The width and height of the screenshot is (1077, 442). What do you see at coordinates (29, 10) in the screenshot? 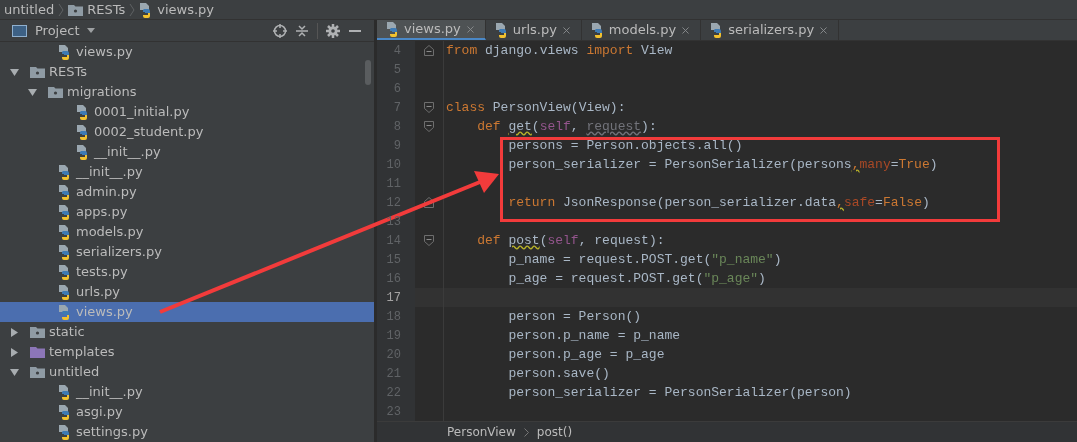
I see `breadcrumb-item: untitled` at bounding box center [29, 10].